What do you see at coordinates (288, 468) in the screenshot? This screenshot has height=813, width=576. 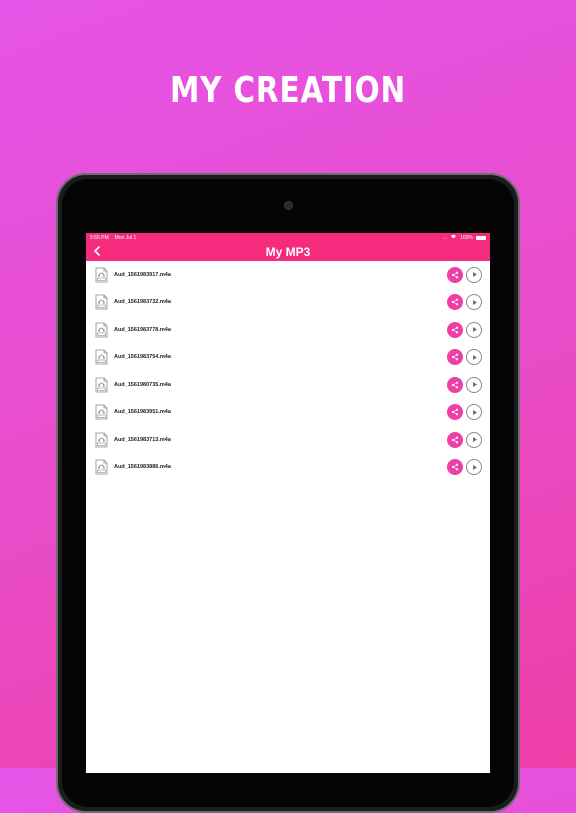 I see `file-row-8: Aud_1561983886.m4a` at bounding box center [288, 468].